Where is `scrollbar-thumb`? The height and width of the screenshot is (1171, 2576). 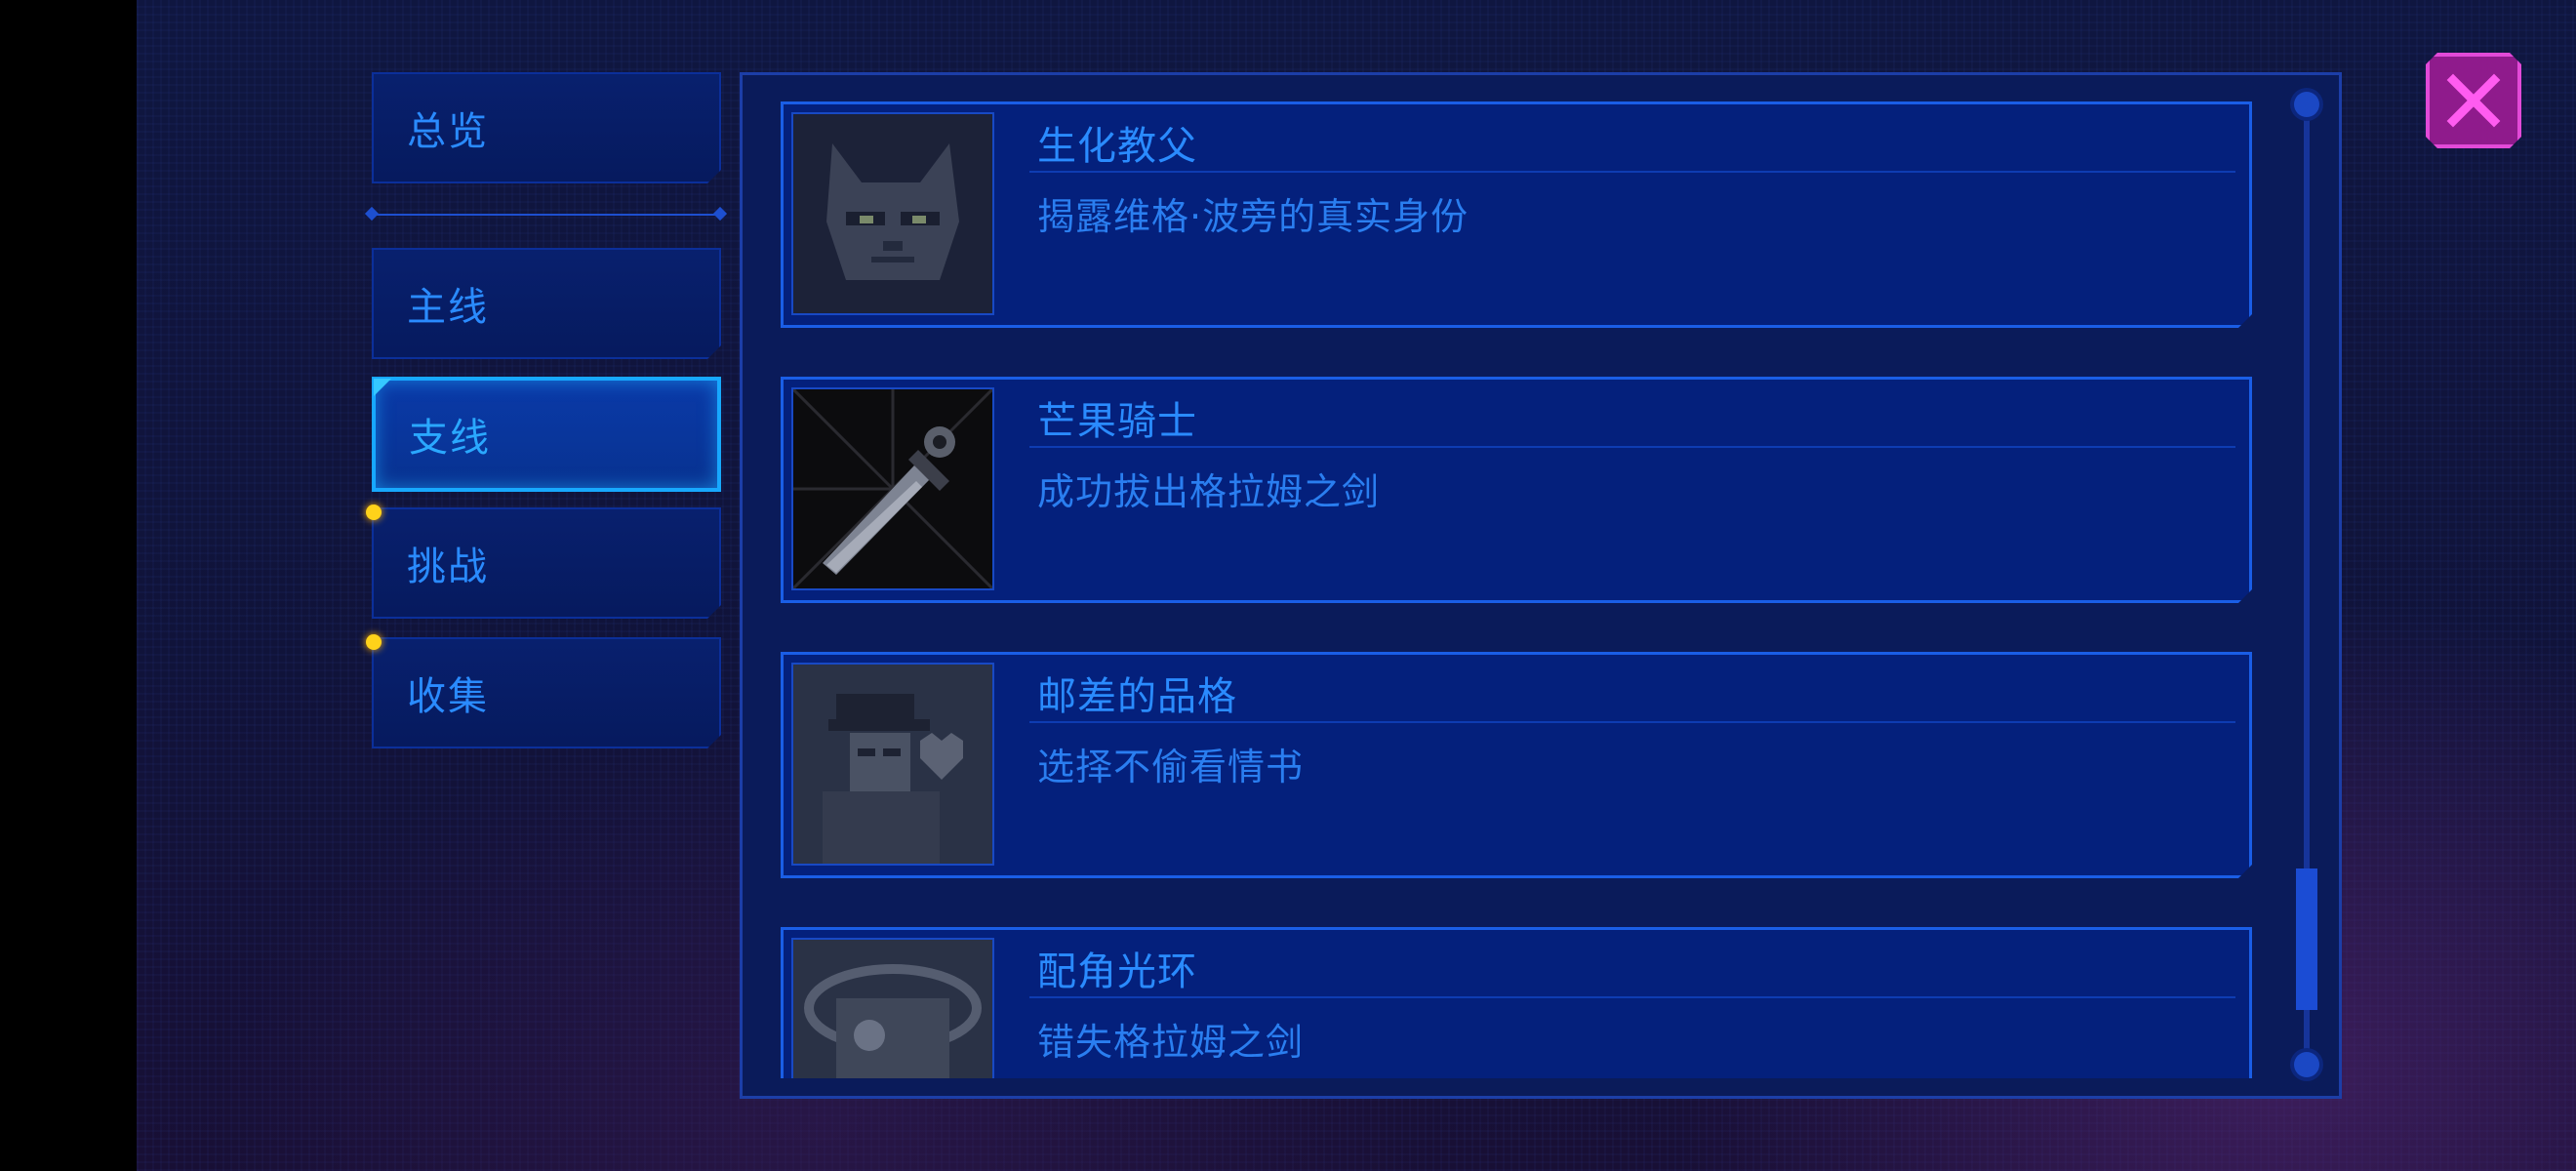 scrollbar-thumb is located at coordinates (2306, 939).